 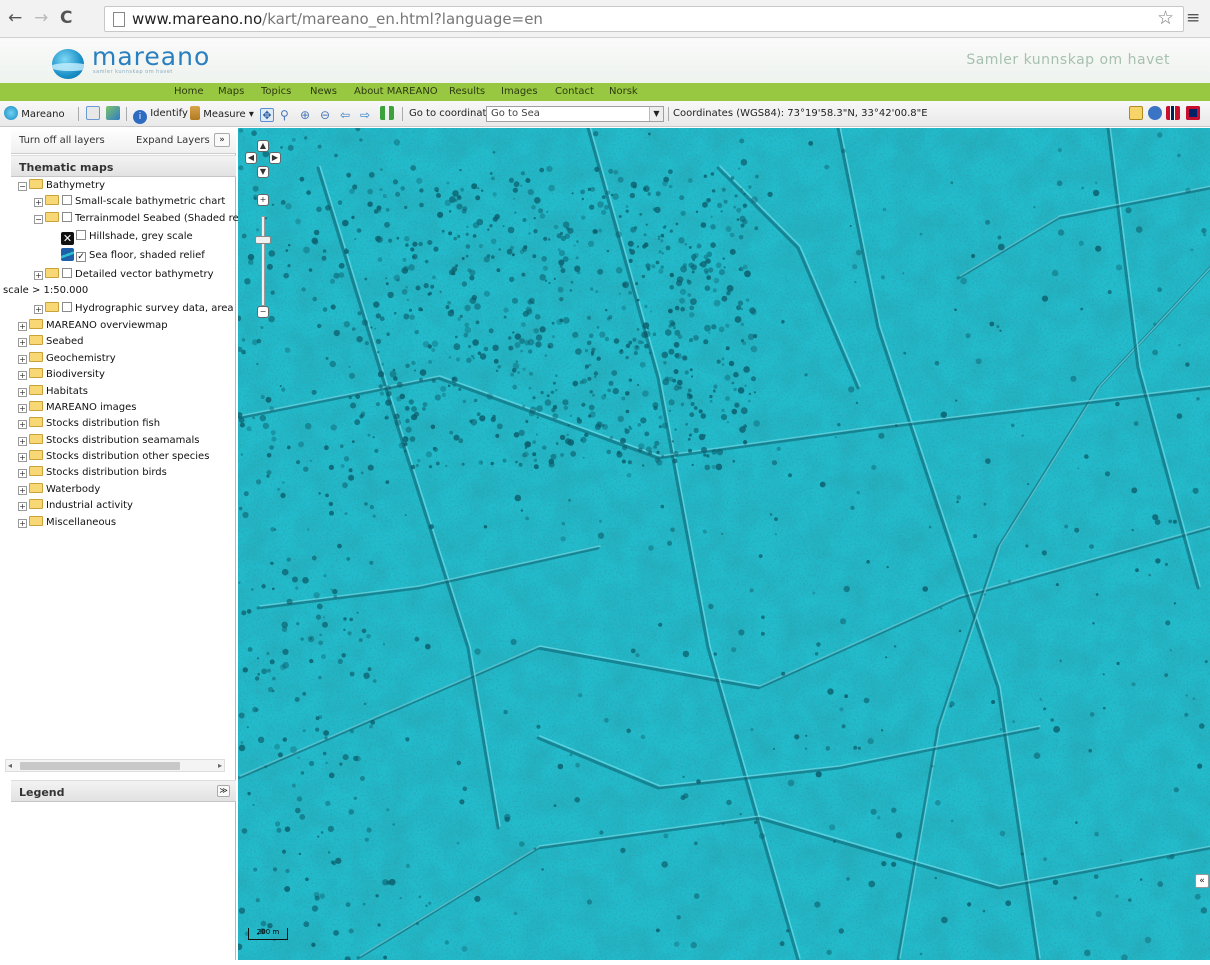 I want to click on identify-button: i Identify, so click(x=160, y=115).